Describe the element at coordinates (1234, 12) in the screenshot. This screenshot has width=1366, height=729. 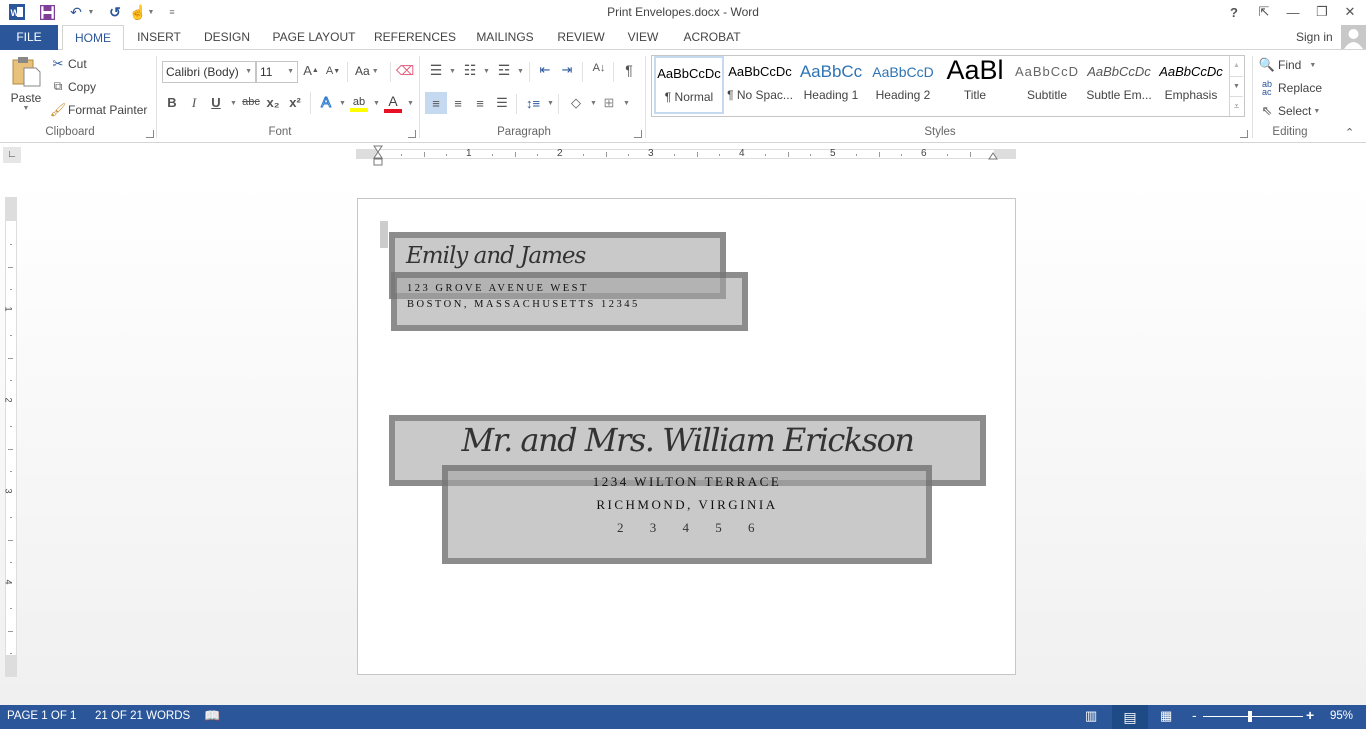
I see `help-icon: ?` at that location.